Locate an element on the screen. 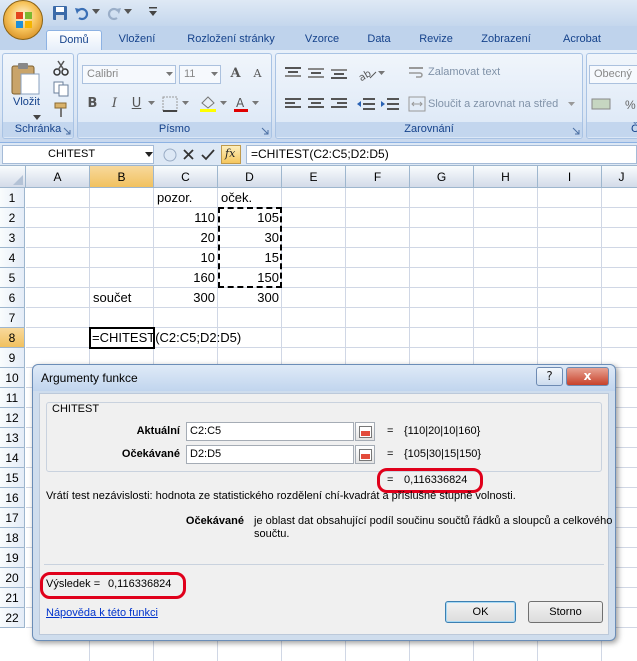 The image size is (637, 661). font-size-dropdown-icon is located at coordinates (214, 74).